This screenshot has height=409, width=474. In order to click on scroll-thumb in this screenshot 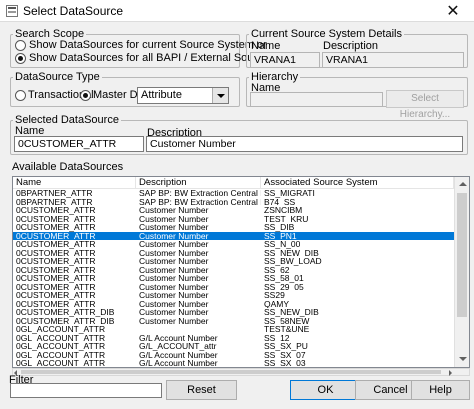, I will do `click(462, 255)`.